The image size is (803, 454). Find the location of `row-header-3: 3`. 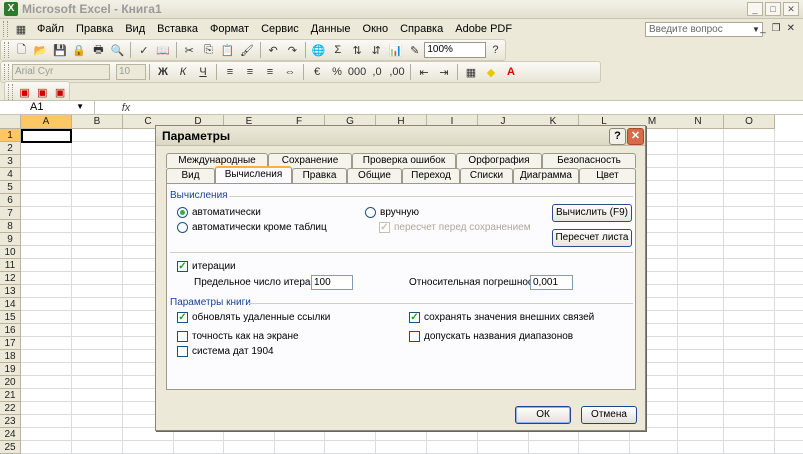

row-header-3: 3 is located at coordinates (10, 161).